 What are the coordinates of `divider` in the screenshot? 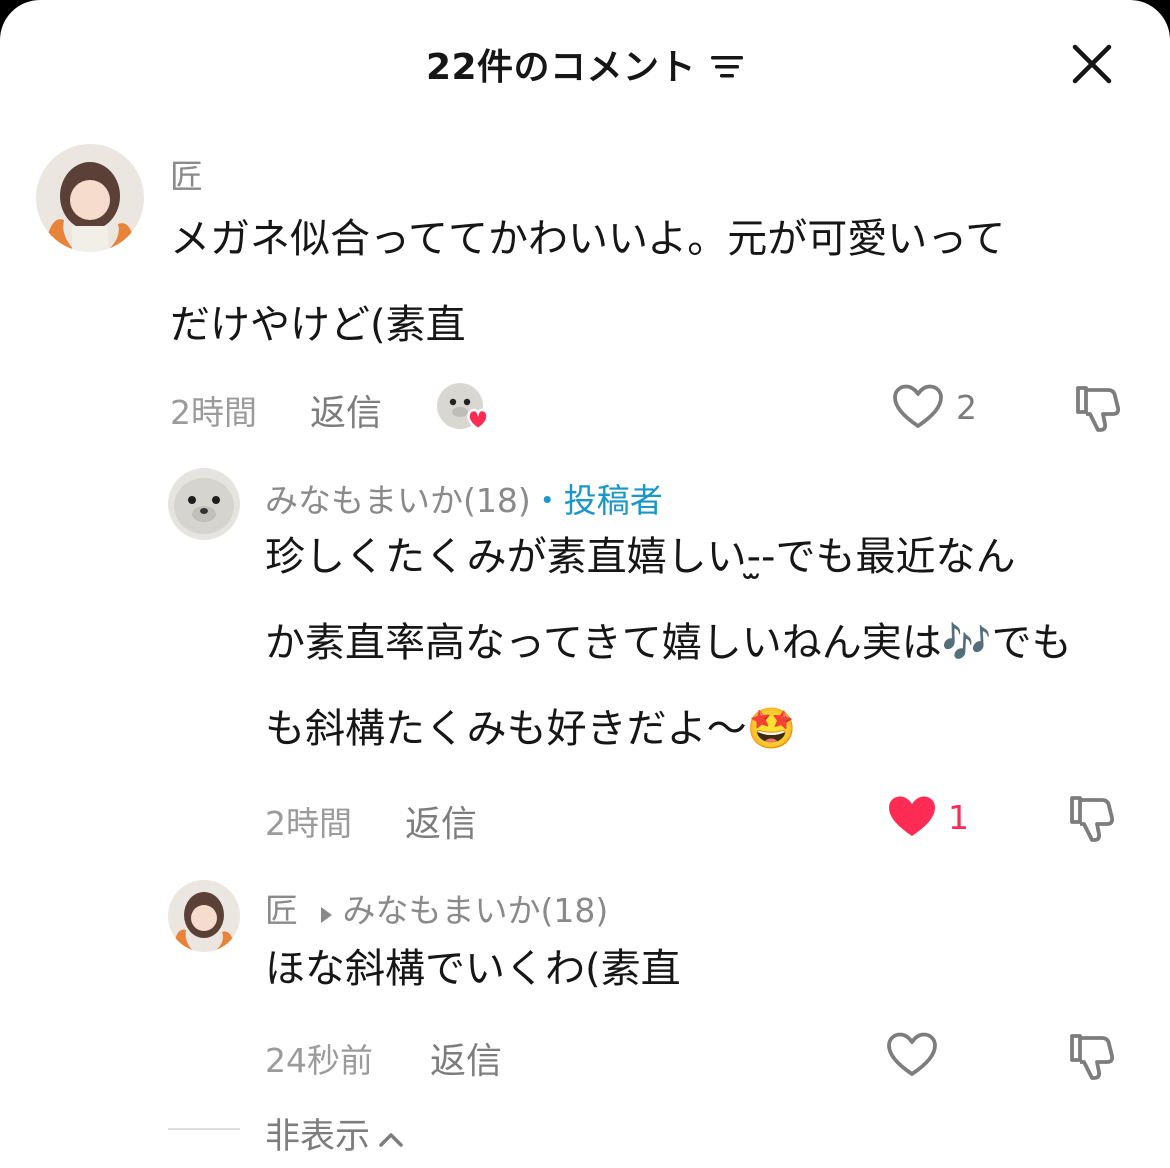 It's located at (204, 1129).